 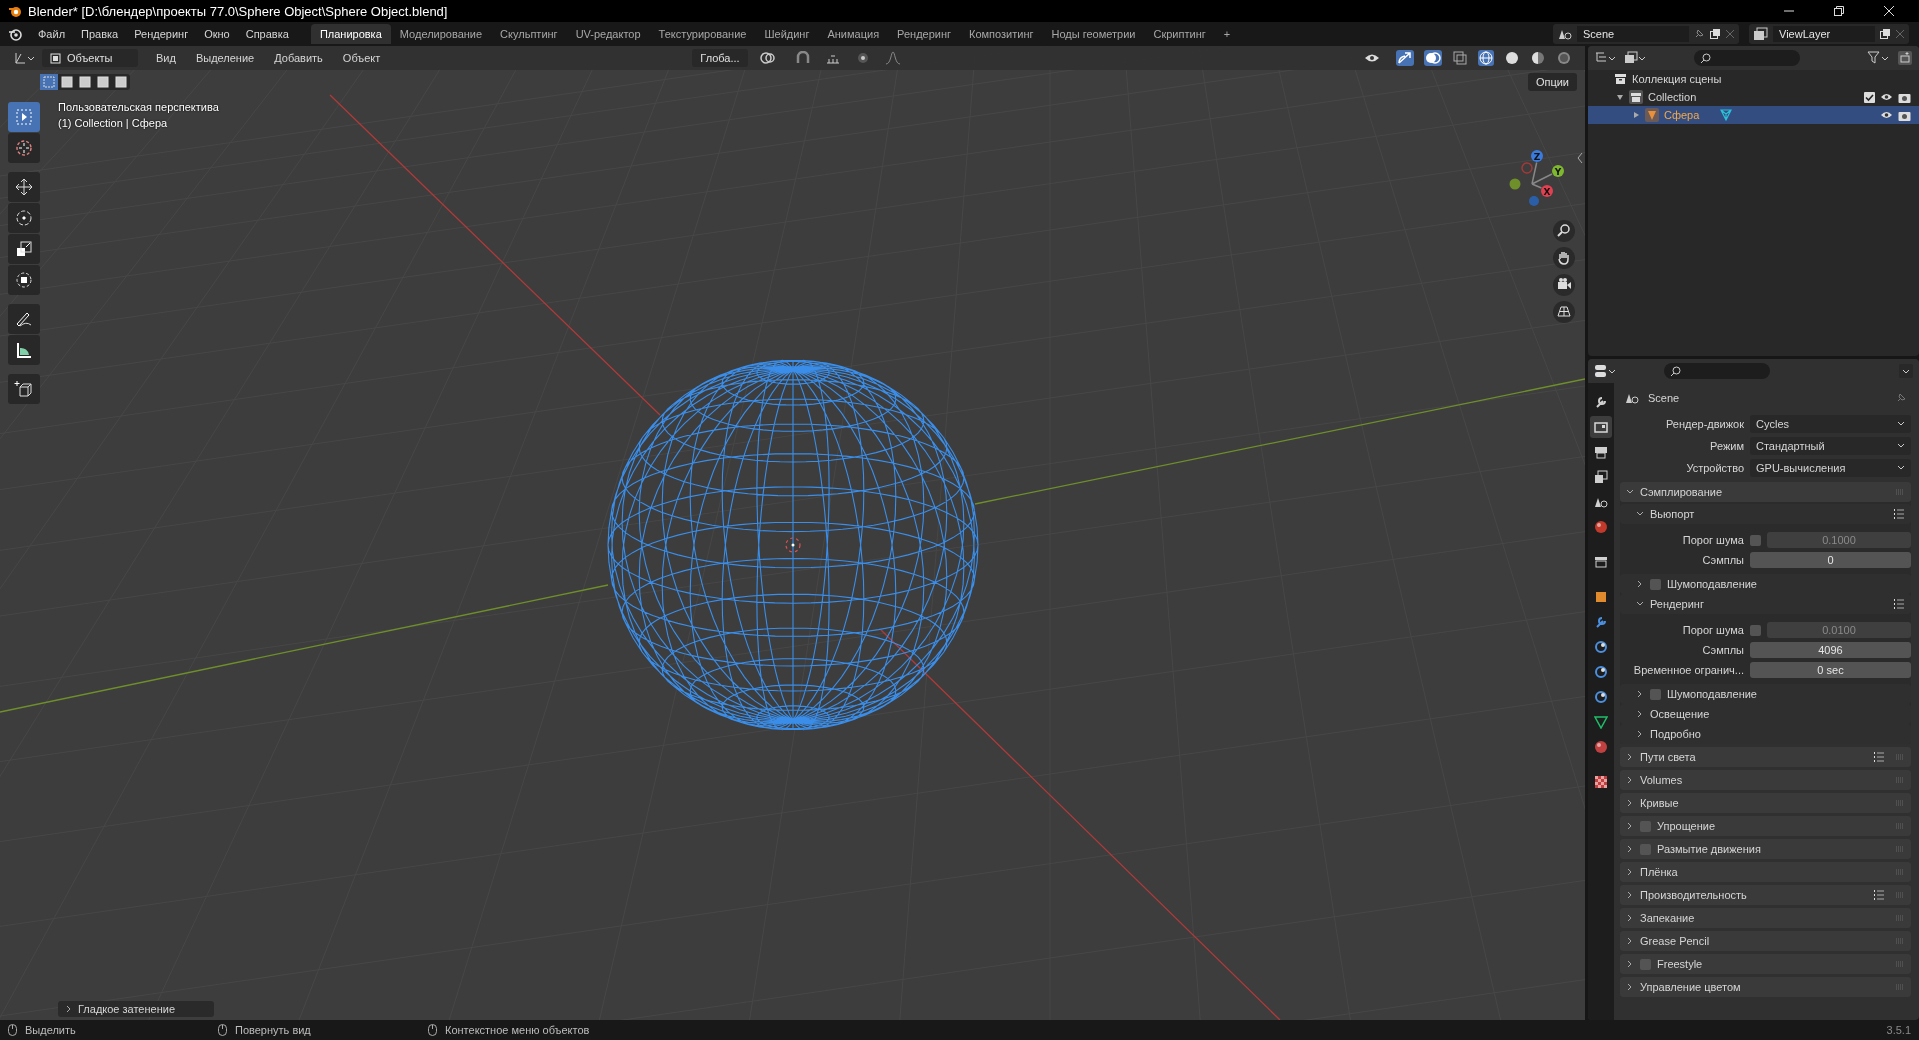 I want to click on workspace-tab: Текстурирование, so click(x=702, y=34).